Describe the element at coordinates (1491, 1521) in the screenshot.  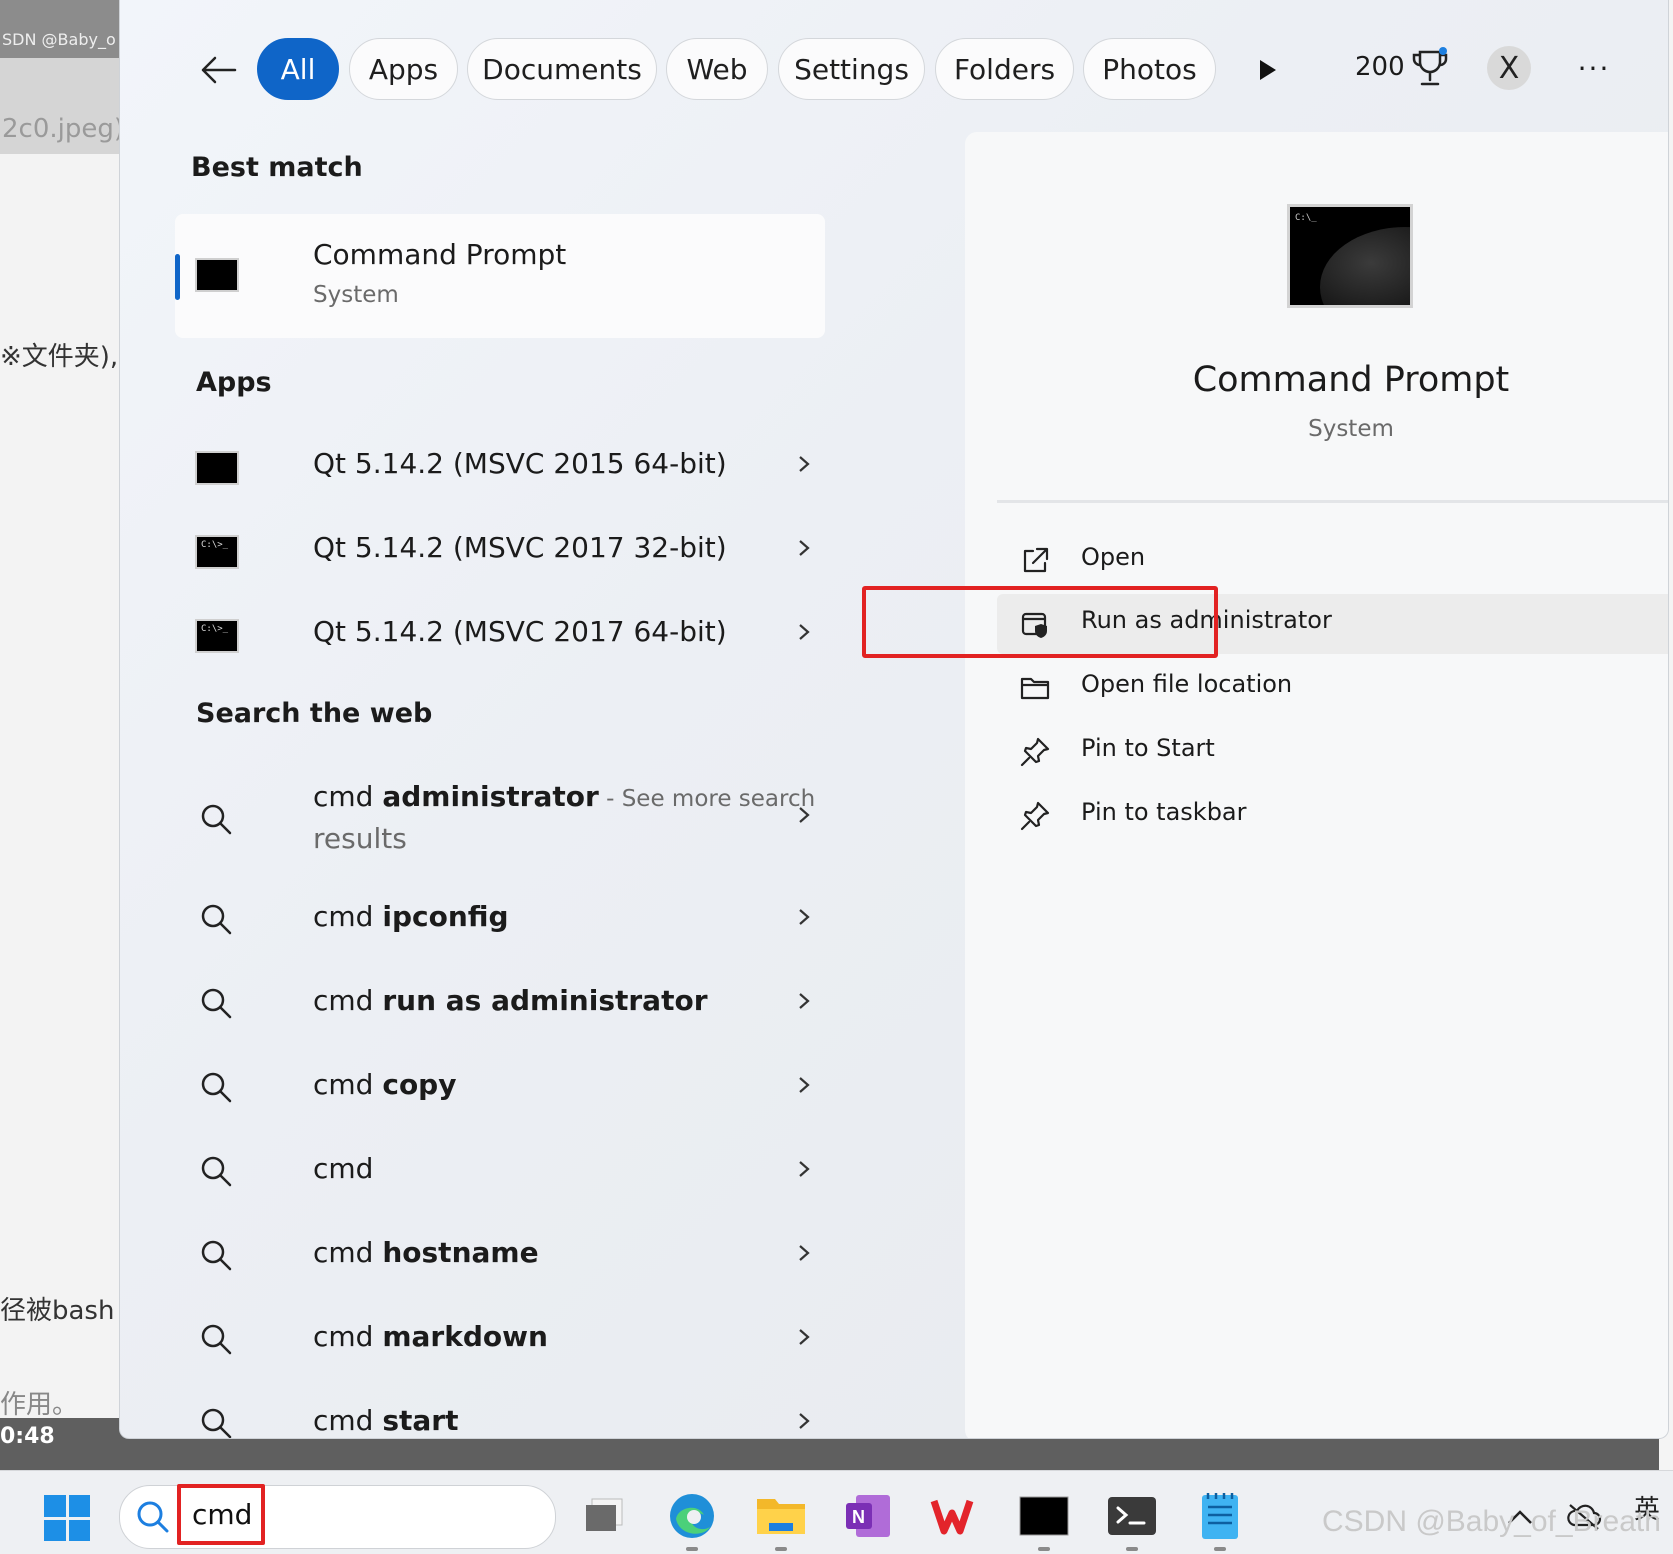
I see `csdn-watermark: CSDN @Baby_of_Breath` at that location.